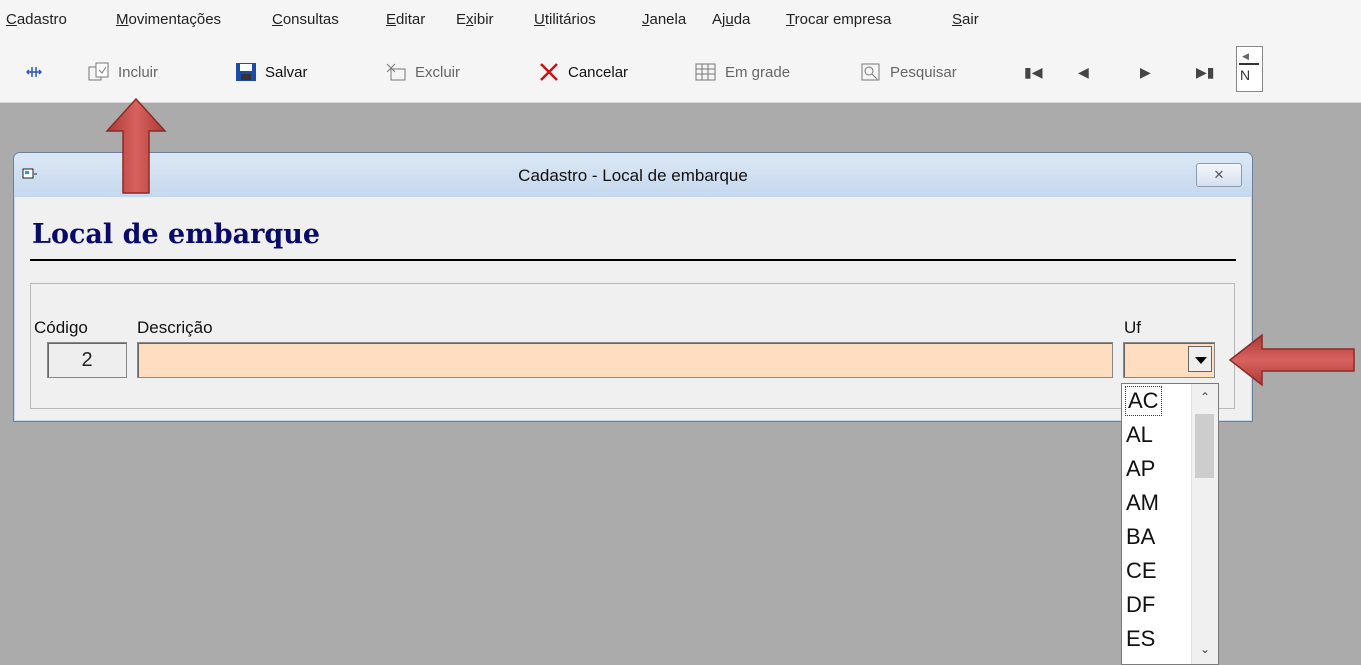 The image size is (1361, 665). Describe the element at coordinates (175, 327) in the screenshot. I see `descricao-label: Descrição` at that location.